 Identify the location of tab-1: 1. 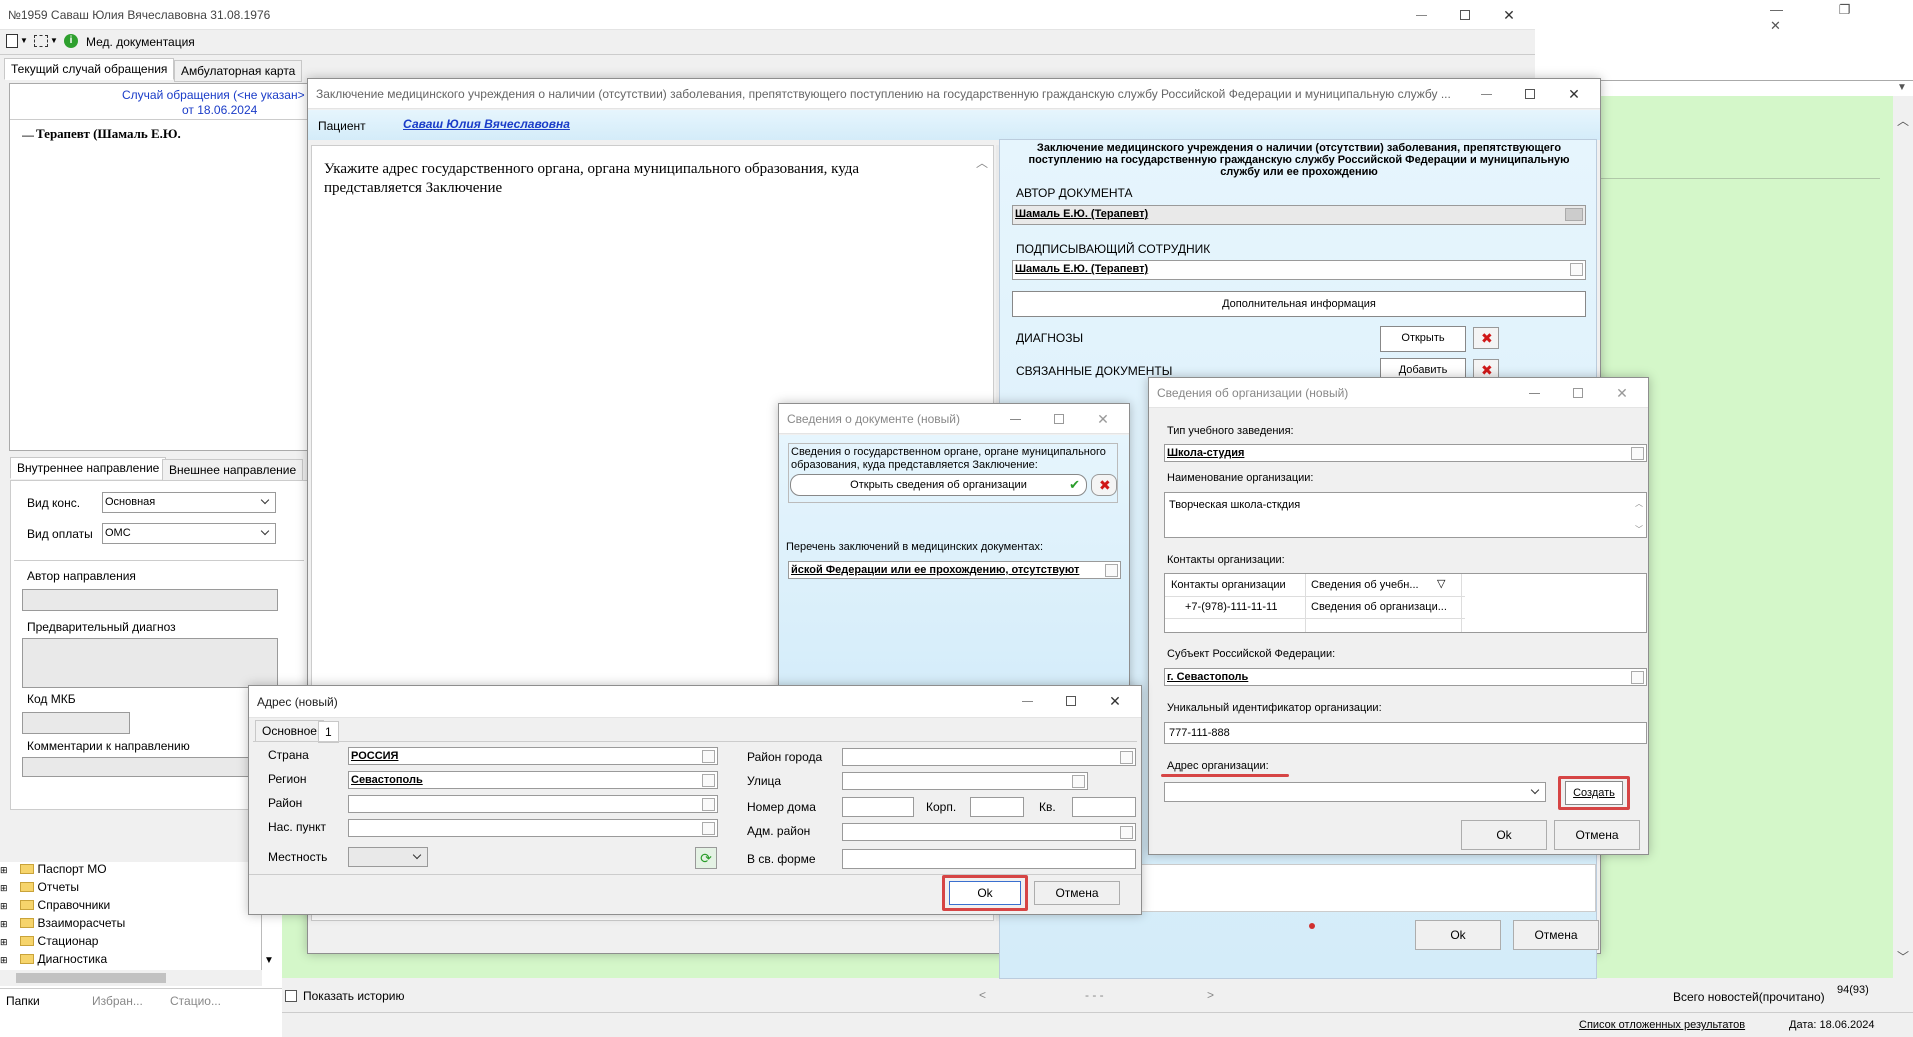
(328, 732).